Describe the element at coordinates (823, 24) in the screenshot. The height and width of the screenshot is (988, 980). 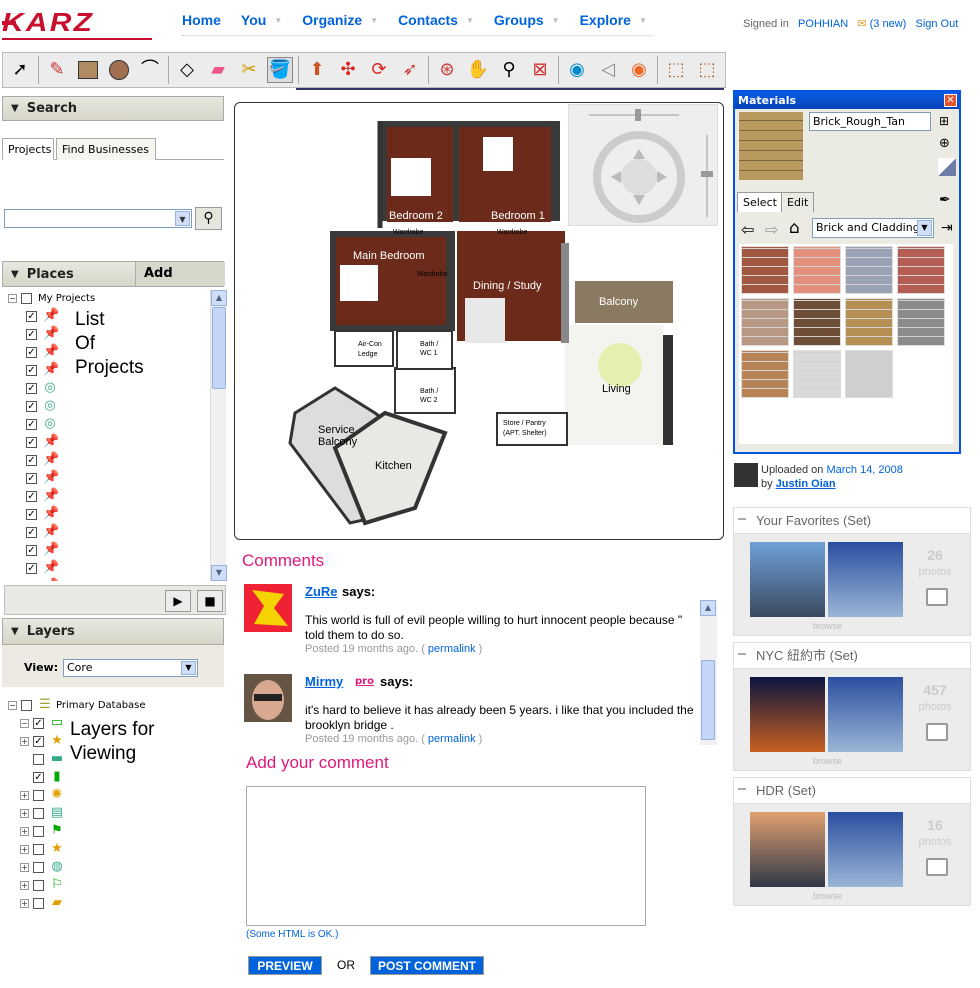
I see `username-link: POHHIAN` at that location.